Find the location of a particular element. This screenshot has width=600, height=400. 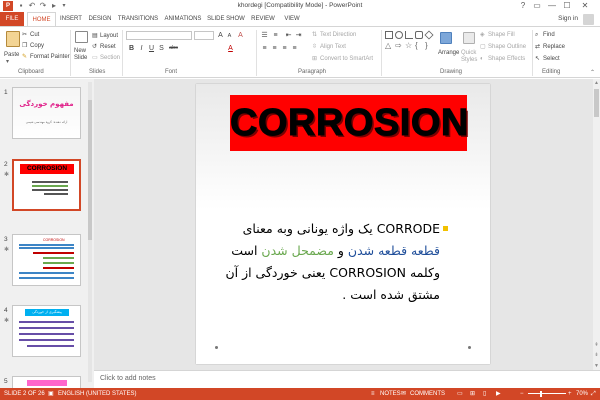

tab-file: FILE is located at coordinates (12, 19).